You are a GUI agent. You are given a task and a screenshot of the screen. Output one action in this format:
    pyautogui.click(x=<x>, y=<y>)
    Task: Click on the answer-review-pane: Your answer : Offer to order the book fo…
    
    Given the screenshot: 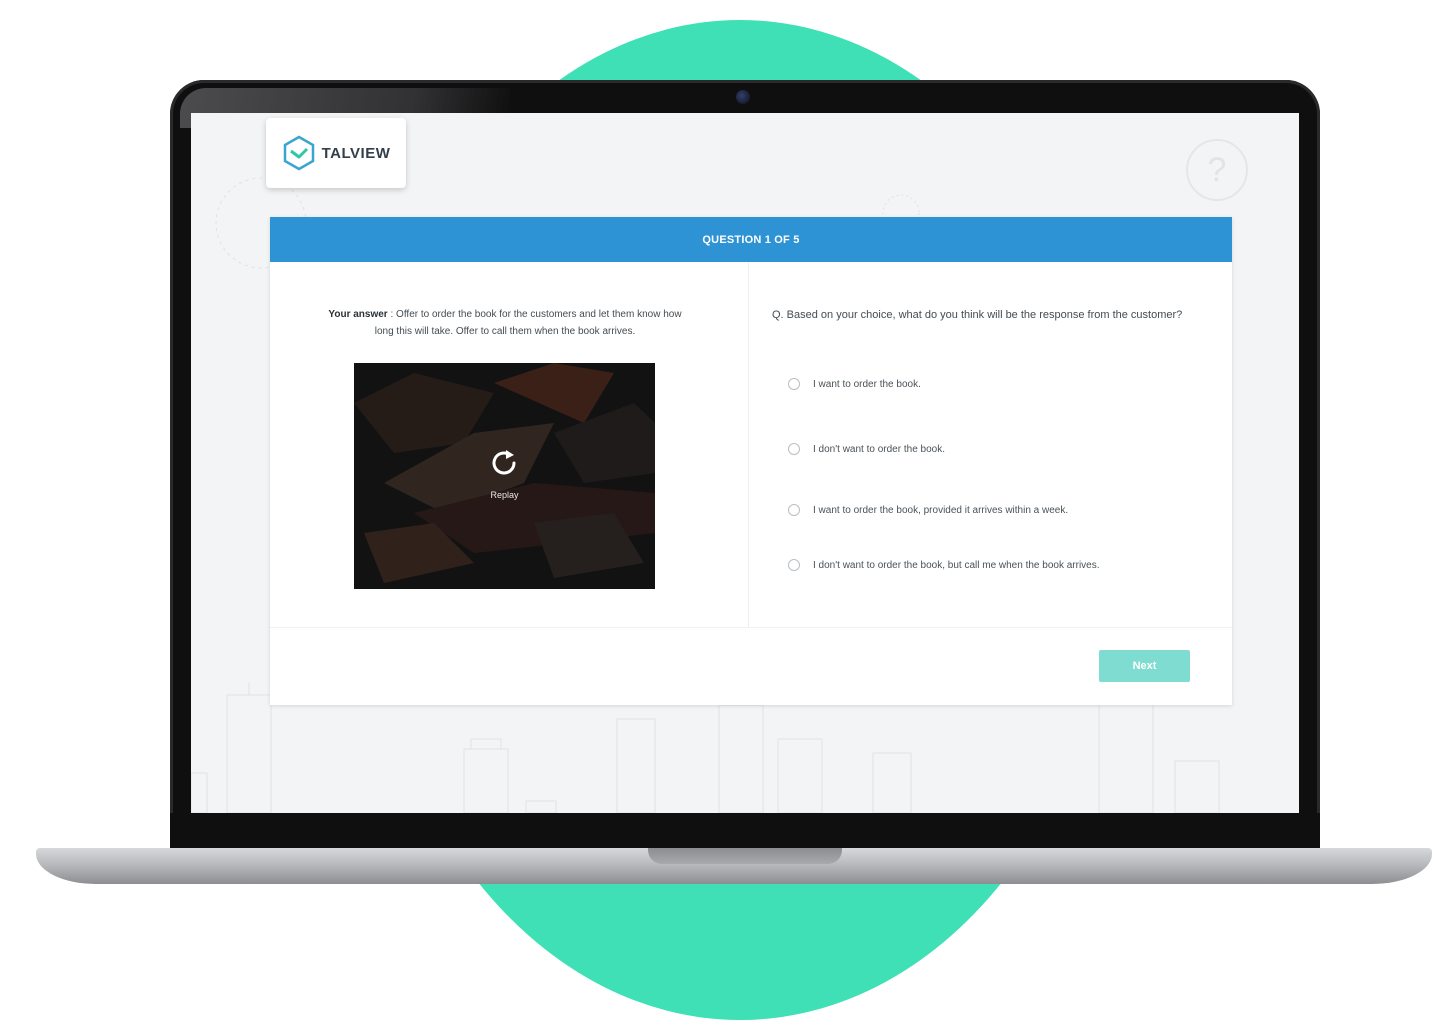 What is the action you would take?
    pyautogui.click(x=509, y=444)
    